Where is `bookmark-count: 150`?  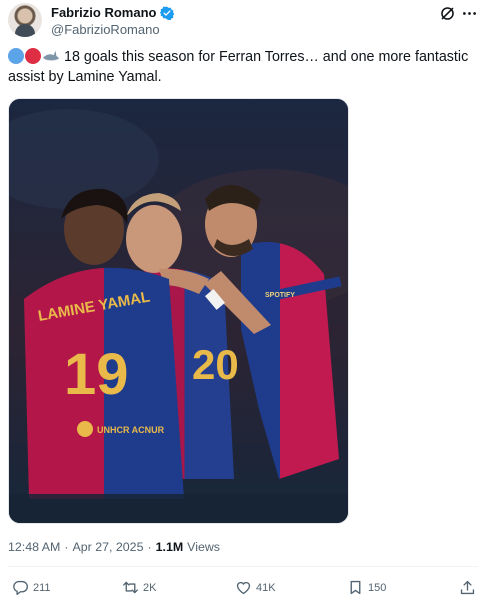
bookmark-count: 150 is located at coordinates (377, 587).